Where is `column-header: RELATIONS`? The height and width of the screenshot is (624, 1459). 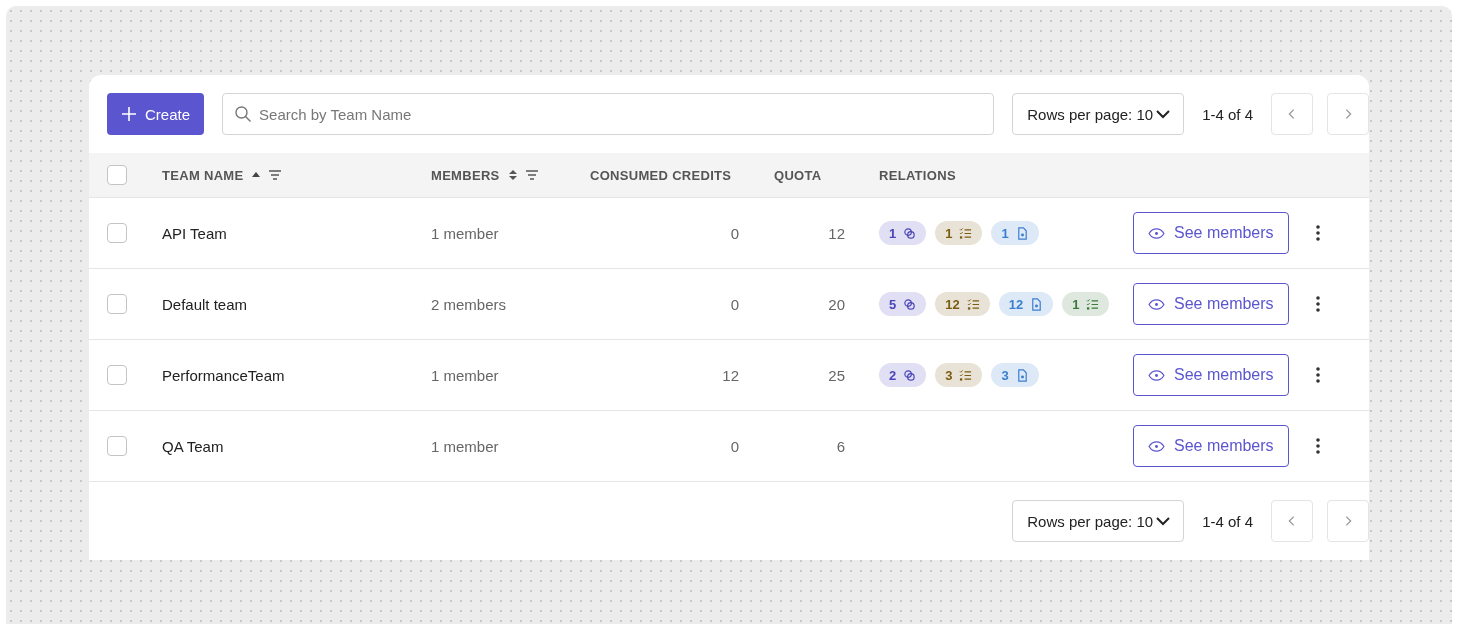
column-header: RELATIONS is located at coordinates (917, 175).